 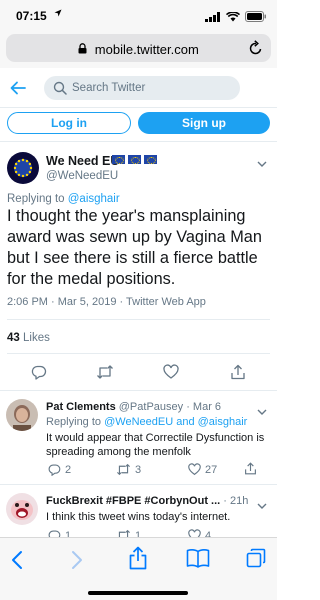 I want to click on replying-to: Replying to @aisghair, so click(x=63, y=199).